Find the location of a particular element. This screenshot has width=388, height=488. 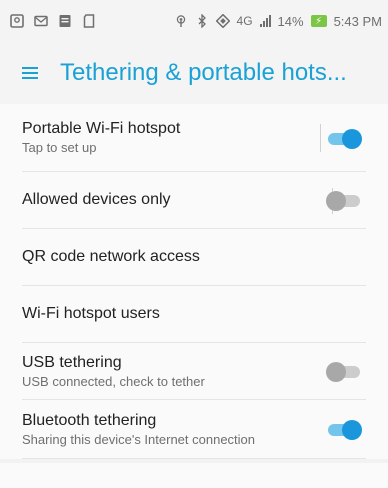

sd-card-icon is located at coordinates (89, 21).